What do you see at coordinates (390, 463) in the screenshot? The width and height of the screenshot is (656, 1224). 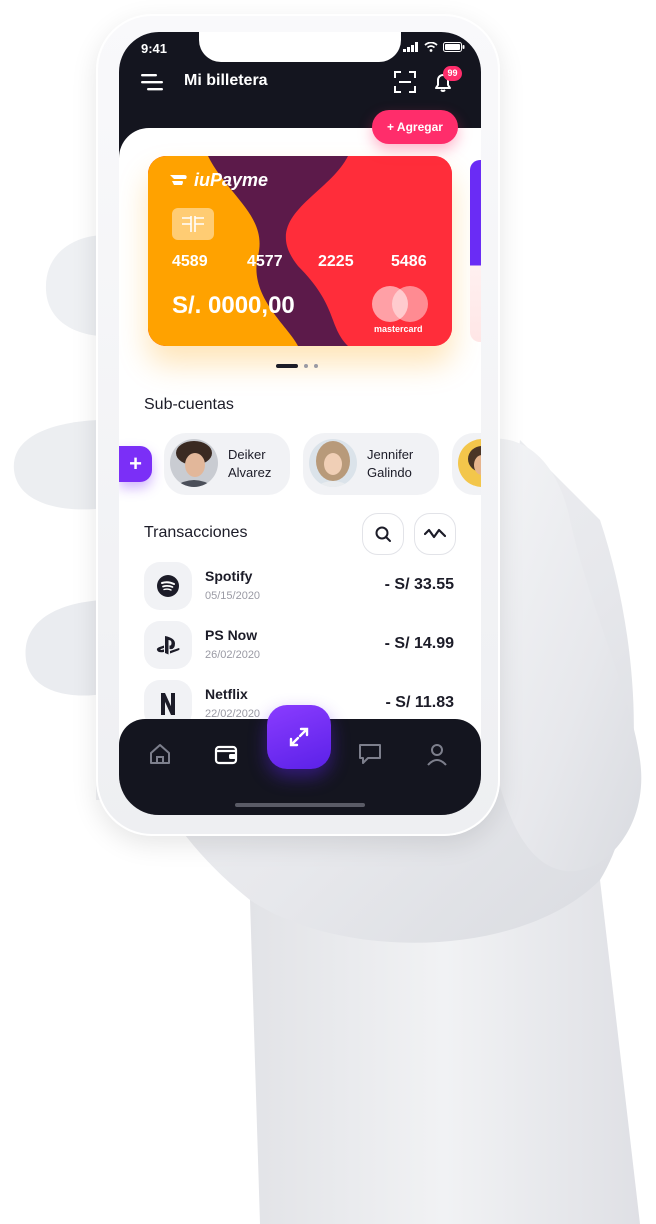 I see `subaccount-name: Jennifer Galindo` at bounding box center [390, 463].